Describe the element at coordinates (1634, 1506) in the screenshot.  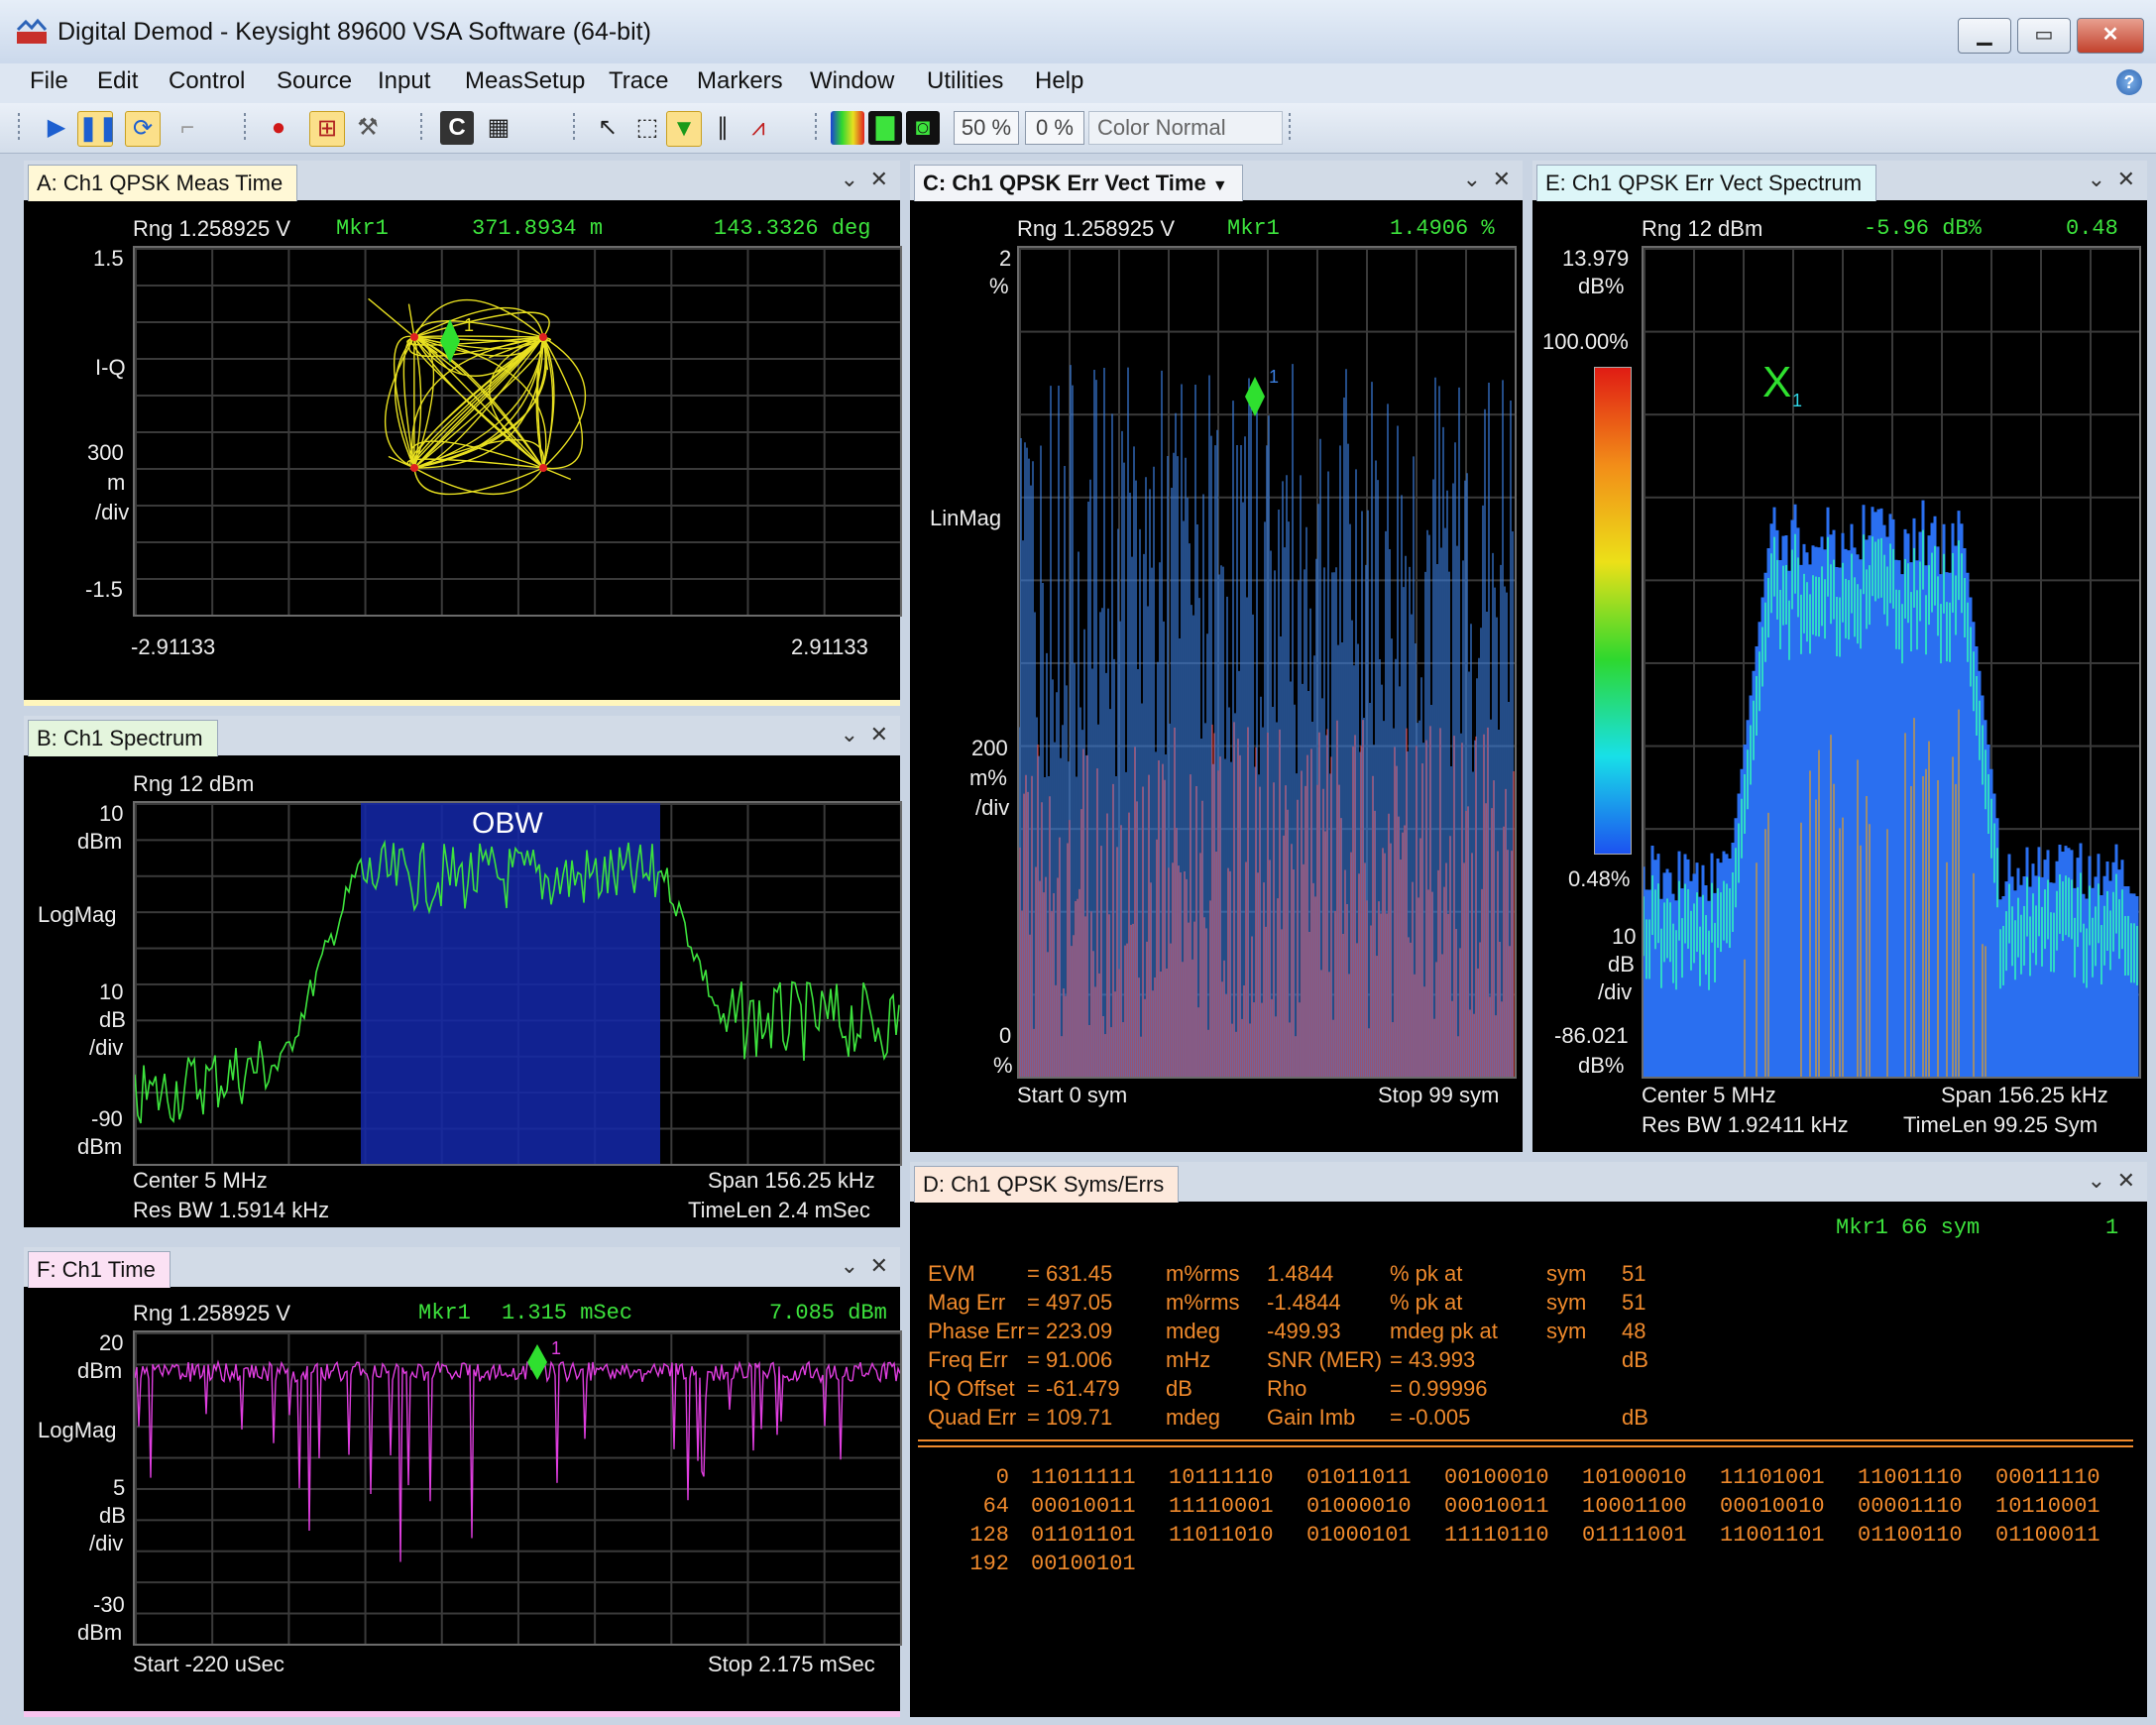
I see `symbol-bits: 10001100` at that location.